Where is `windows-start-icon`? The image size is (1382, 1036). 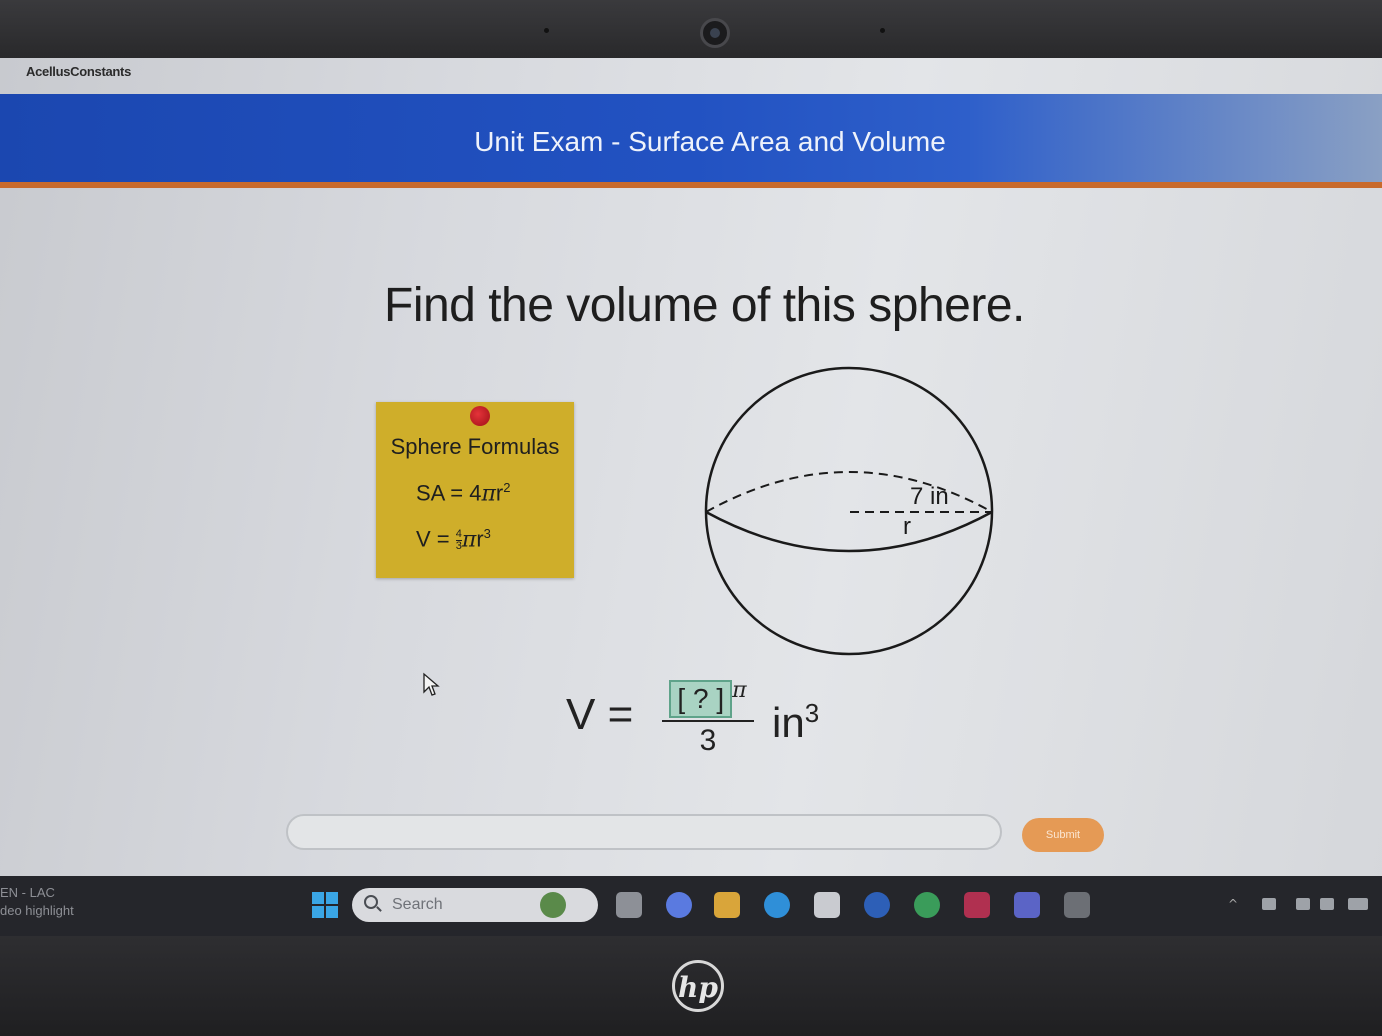
windows-start-icon is located at coordinates (325, 905).